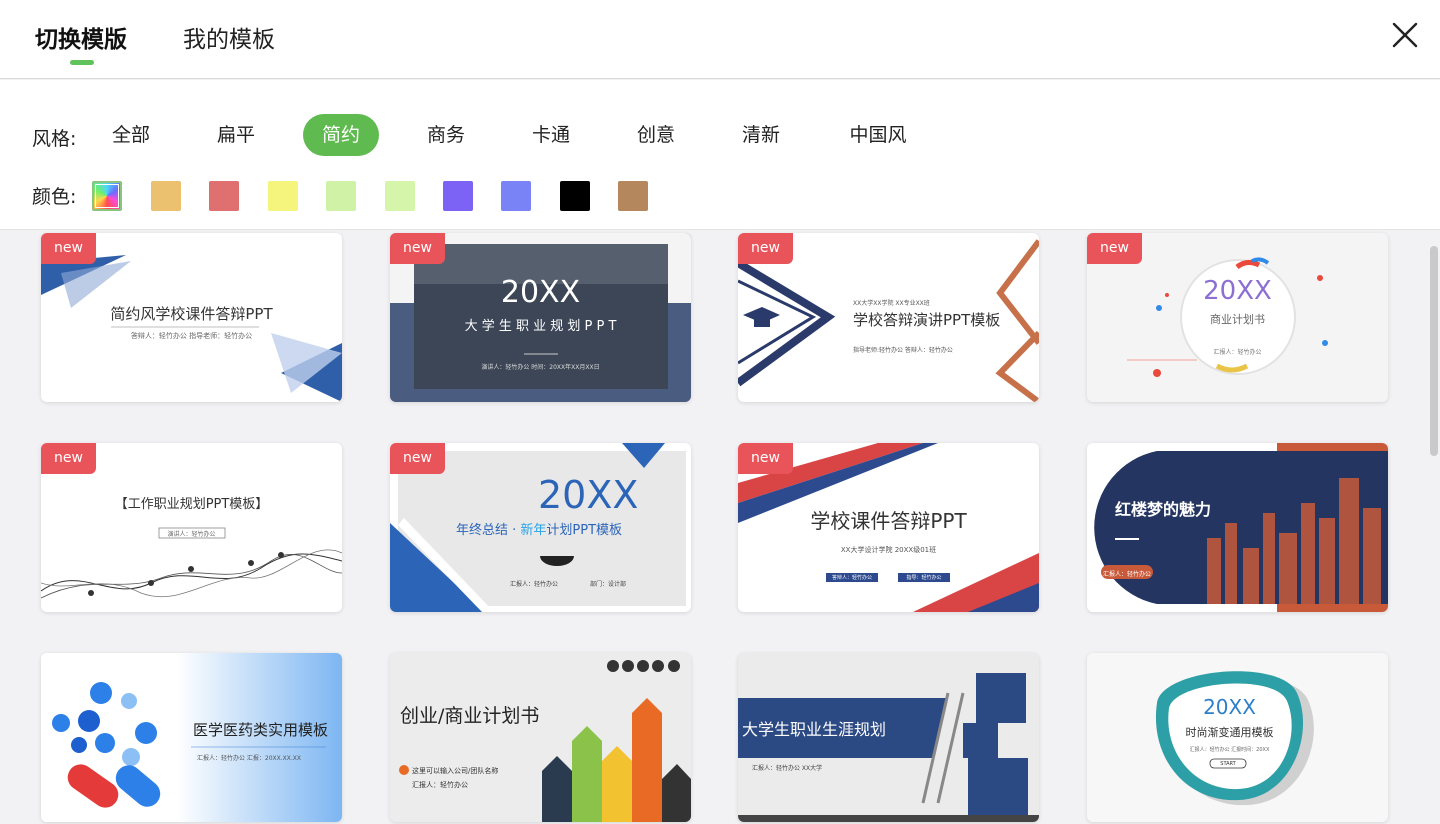 This screenshot has width=1440, height=824. I want to click on template-subtitle: 汇报人：轻竹办公 汇报时间：20XX, so click(1229, 750).